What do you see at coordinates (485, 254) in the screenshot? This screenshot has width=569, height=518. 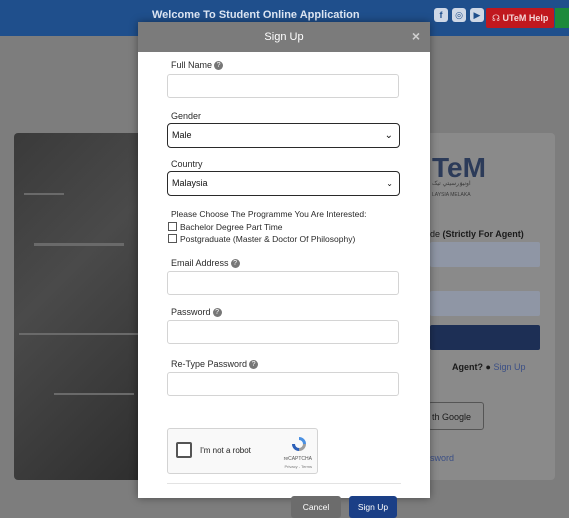 I see `agent-code-input` at bounding box center [485, 254].